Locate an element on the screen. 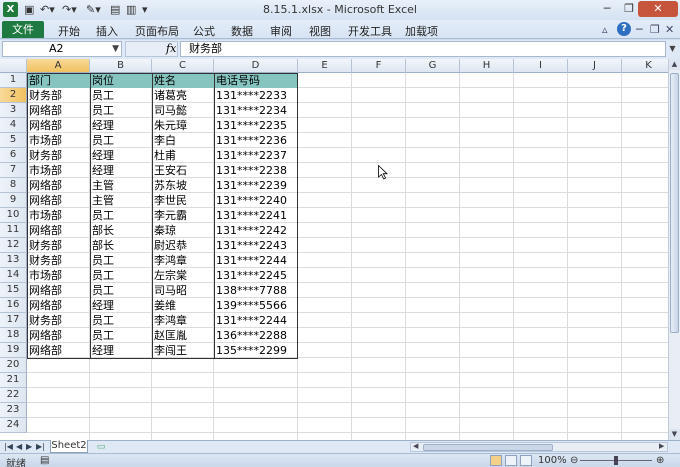 Image resolution: width=680 pixels, height=467 pixels. column-header-f: F is located at coordinates (379, 66).